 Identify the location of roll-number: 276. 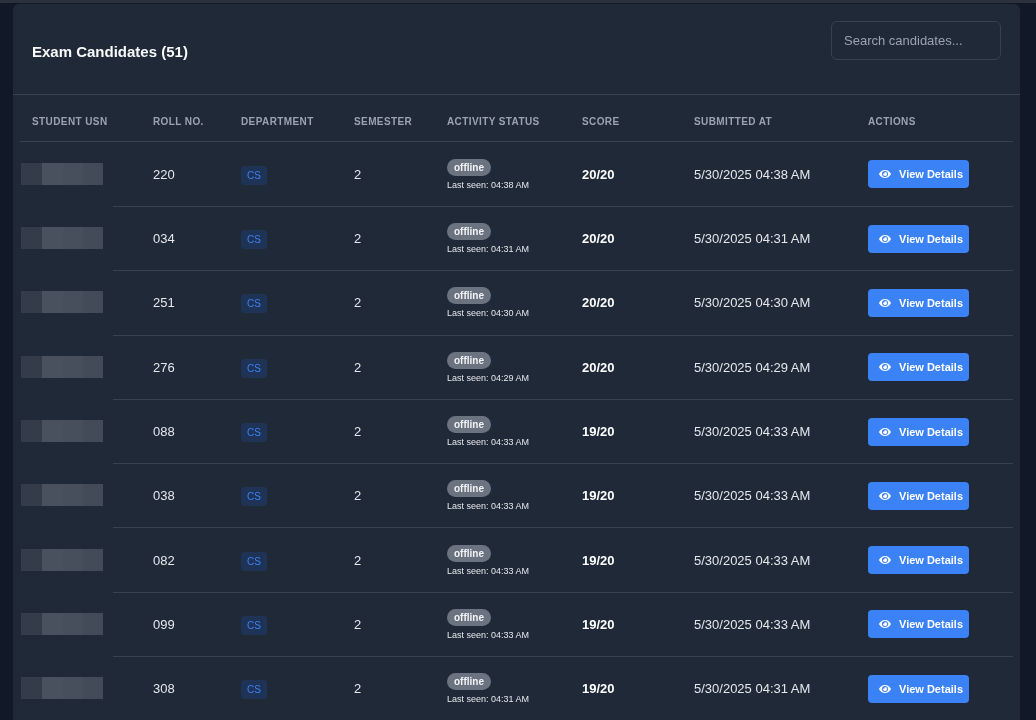
(164, 367).